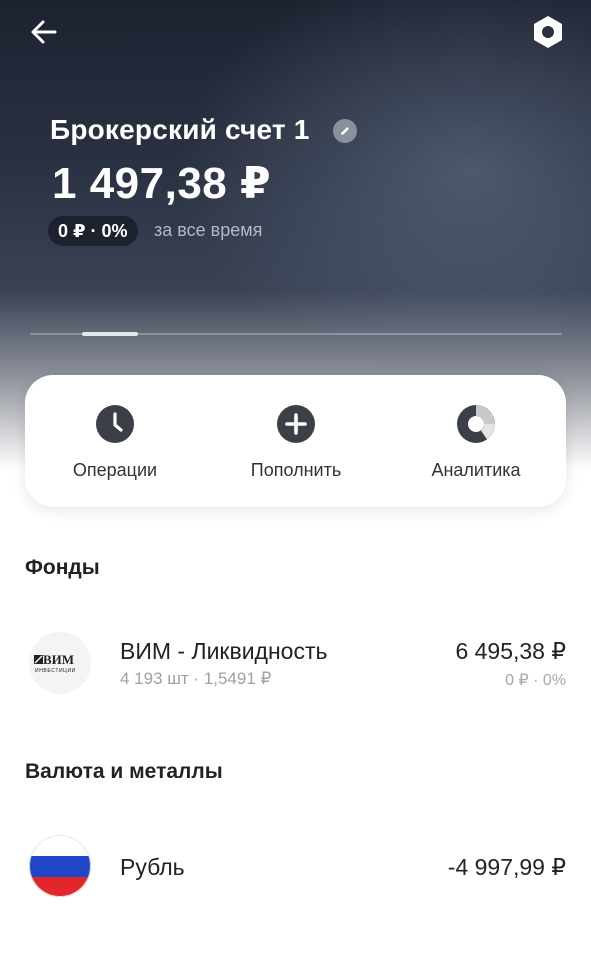  Describe the element at coordinates (60, 866) in the screenshot. I see `russia-flag-icon` at that location.